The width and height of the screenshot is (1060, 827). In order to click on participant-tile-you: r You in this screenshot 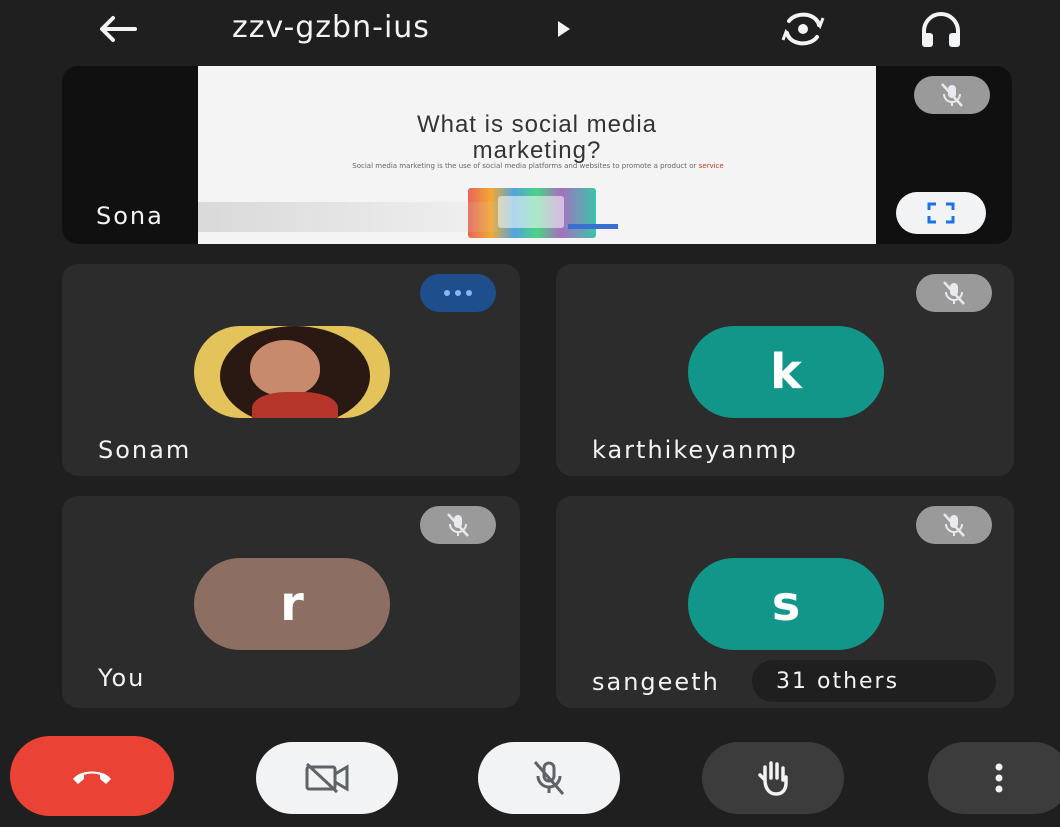, I will do `click(291, 602)`.